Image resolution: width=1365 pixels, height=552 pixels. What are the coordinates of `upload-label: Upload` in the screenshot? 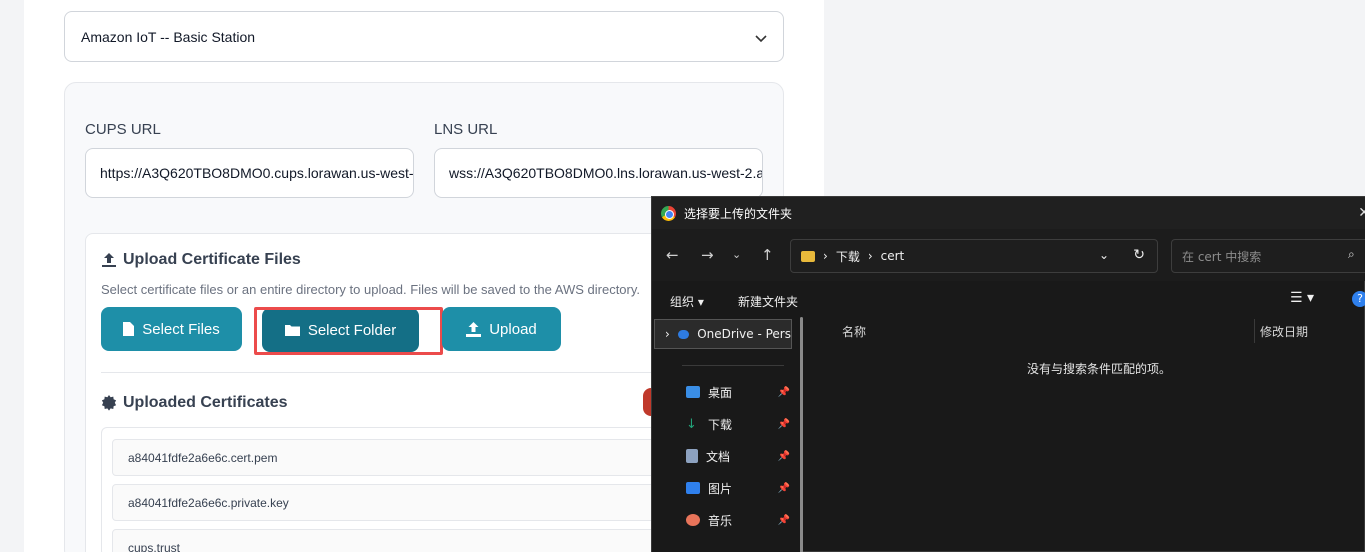 It's located at (513, 329).